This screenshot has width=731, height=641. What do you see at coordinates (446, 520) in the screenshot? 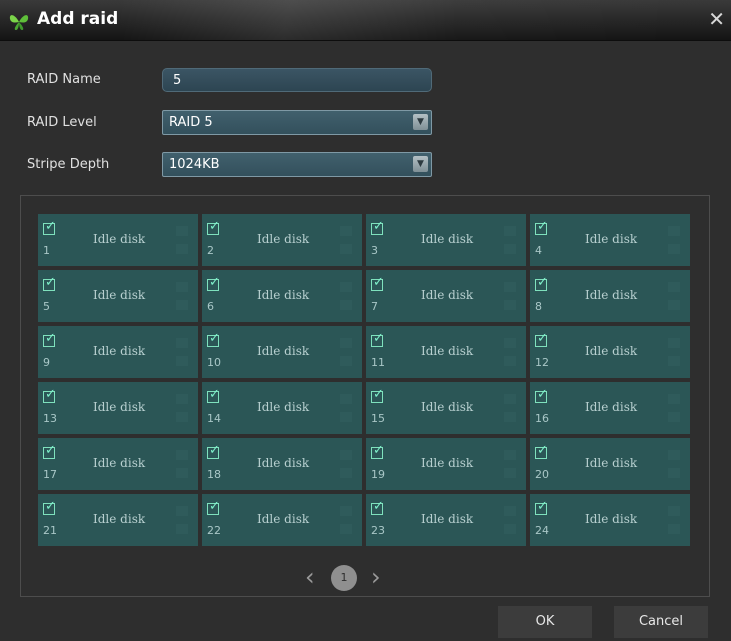
I see `disk-cell: ✓ 23 Idle disk` at bounding box center [446, 520].